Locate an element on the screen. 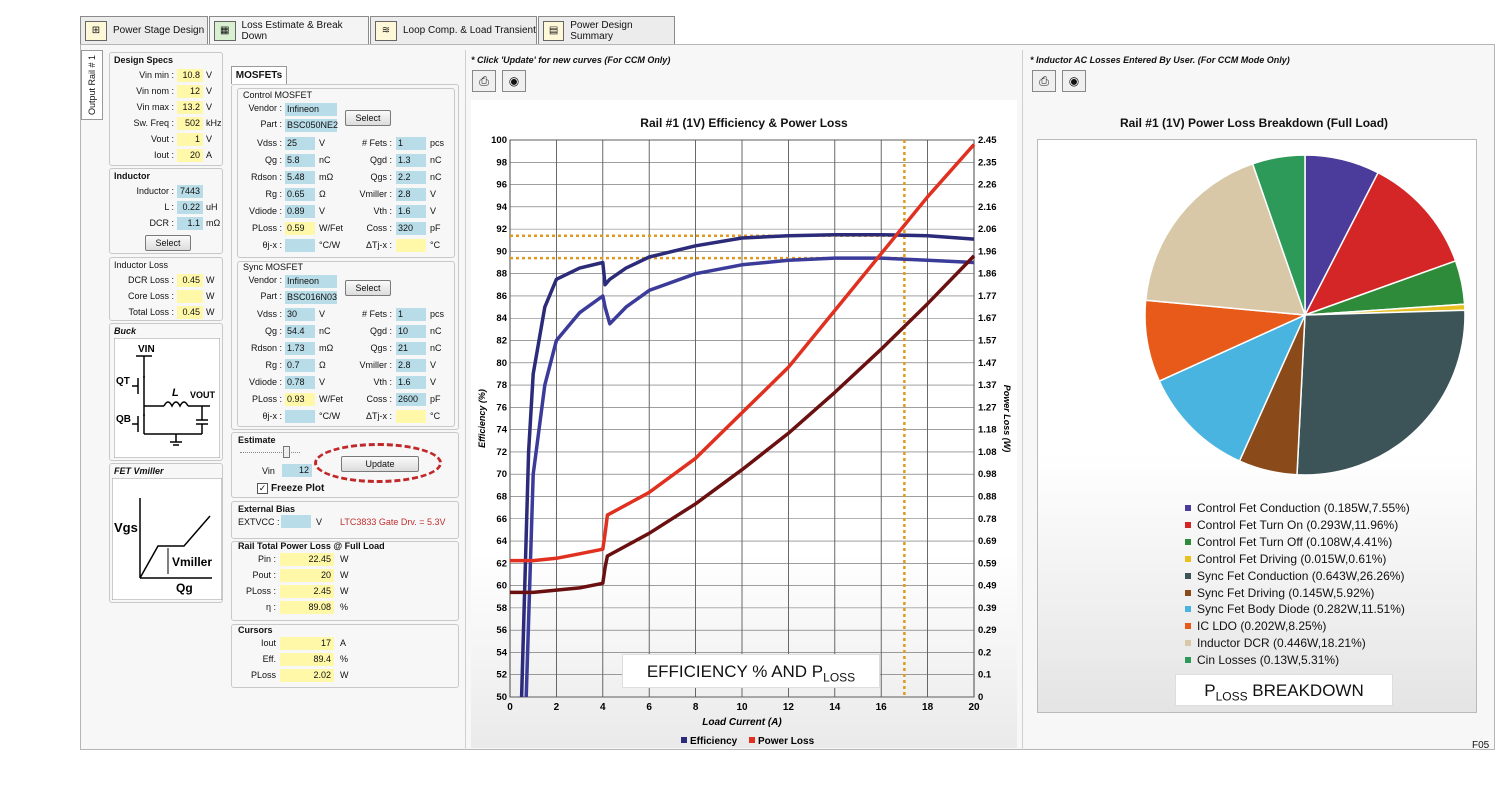  y2-tick-label: 0.29 is located at coordinates (987, 630).